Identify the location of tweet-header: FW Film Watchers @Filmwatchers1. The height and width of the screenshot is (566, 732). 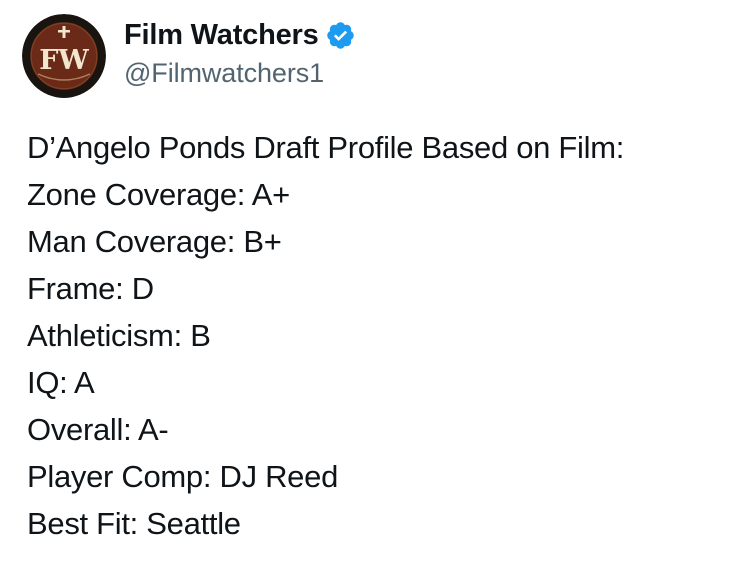
(189, 56).